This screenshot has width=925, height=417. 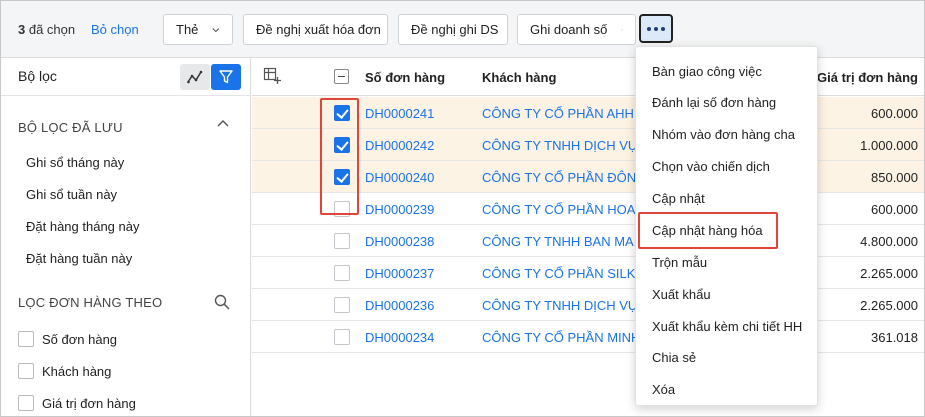 I want to click on table-row: DH0000239 CÔNG TY CỔ PHẦN HOA SEN 600.000, so click(x=588, y=209).